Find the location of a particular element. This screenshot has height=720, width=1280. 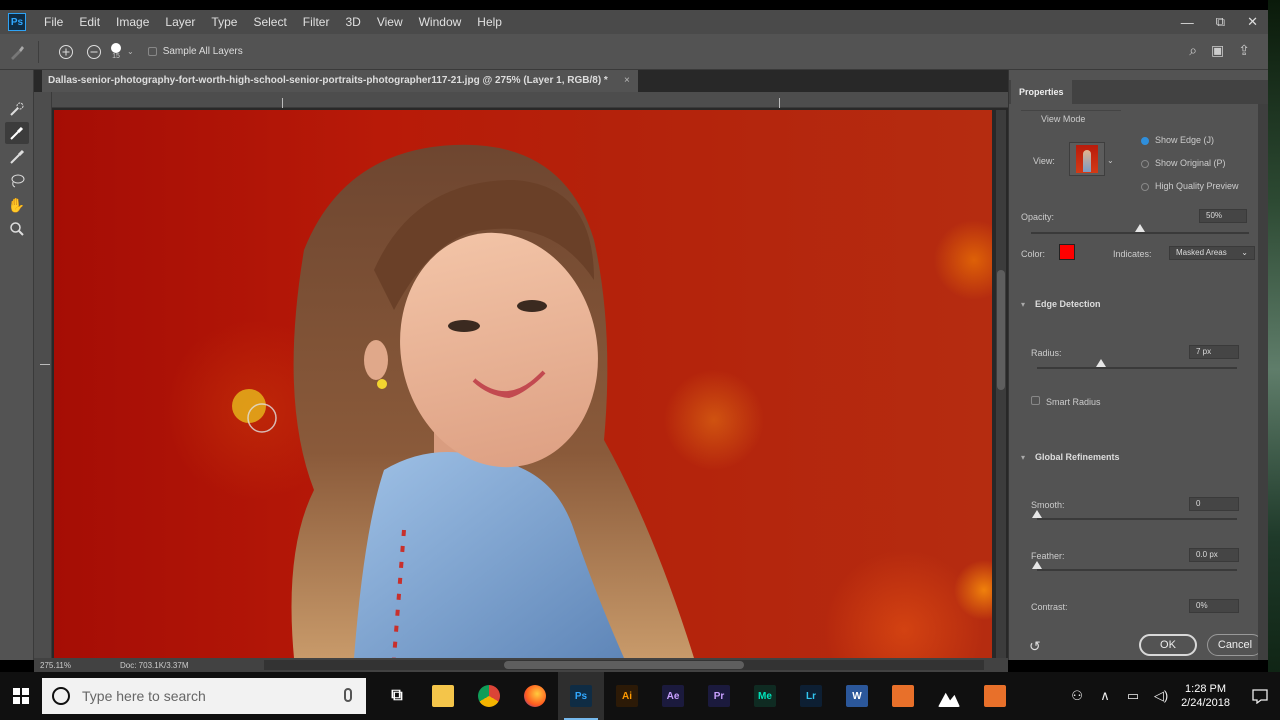

taskbar-app-orange-2-icon is located at coordinates (995, 696).